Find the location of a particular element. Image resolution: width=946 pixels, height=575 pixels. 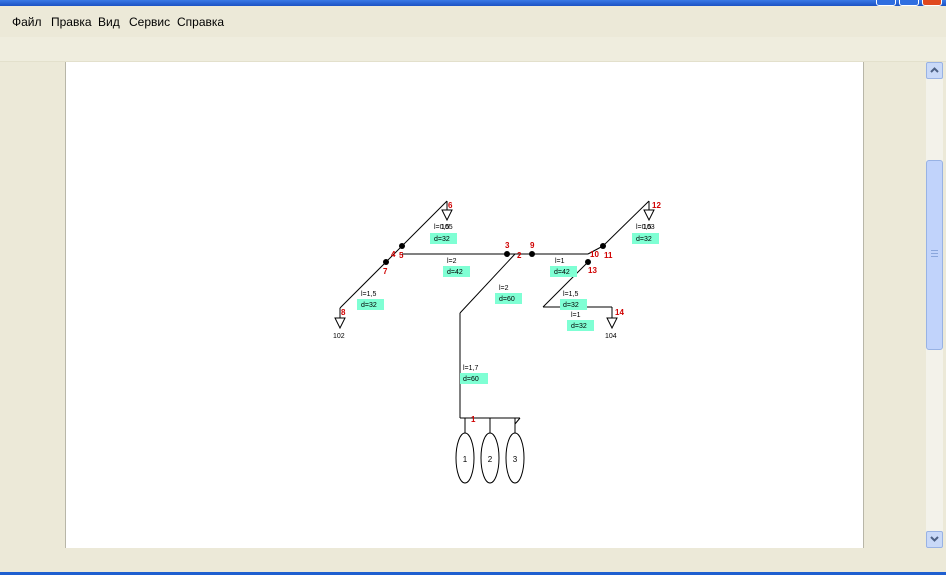

node-label-2: 2 is located at coordinates (519, 255).